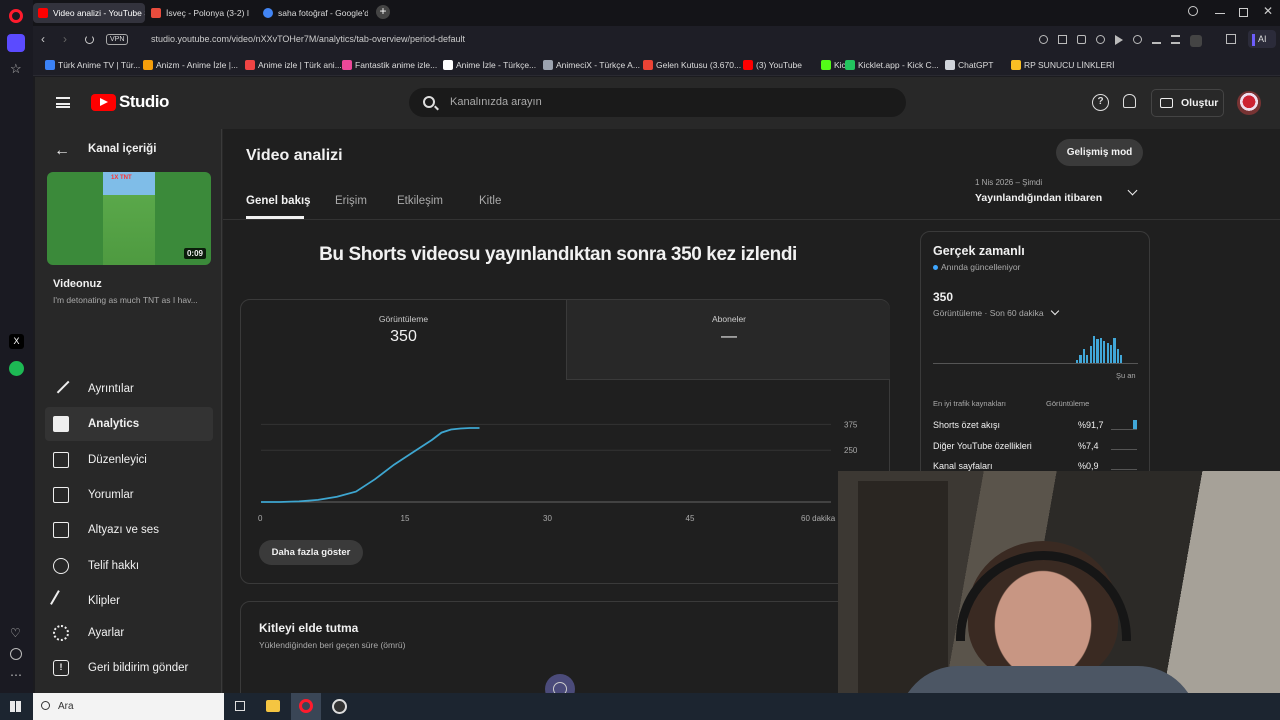  What do you see at coordinates (16, 654) in the screenshot?
I see `history-icon` at bounding box center [16, 654].